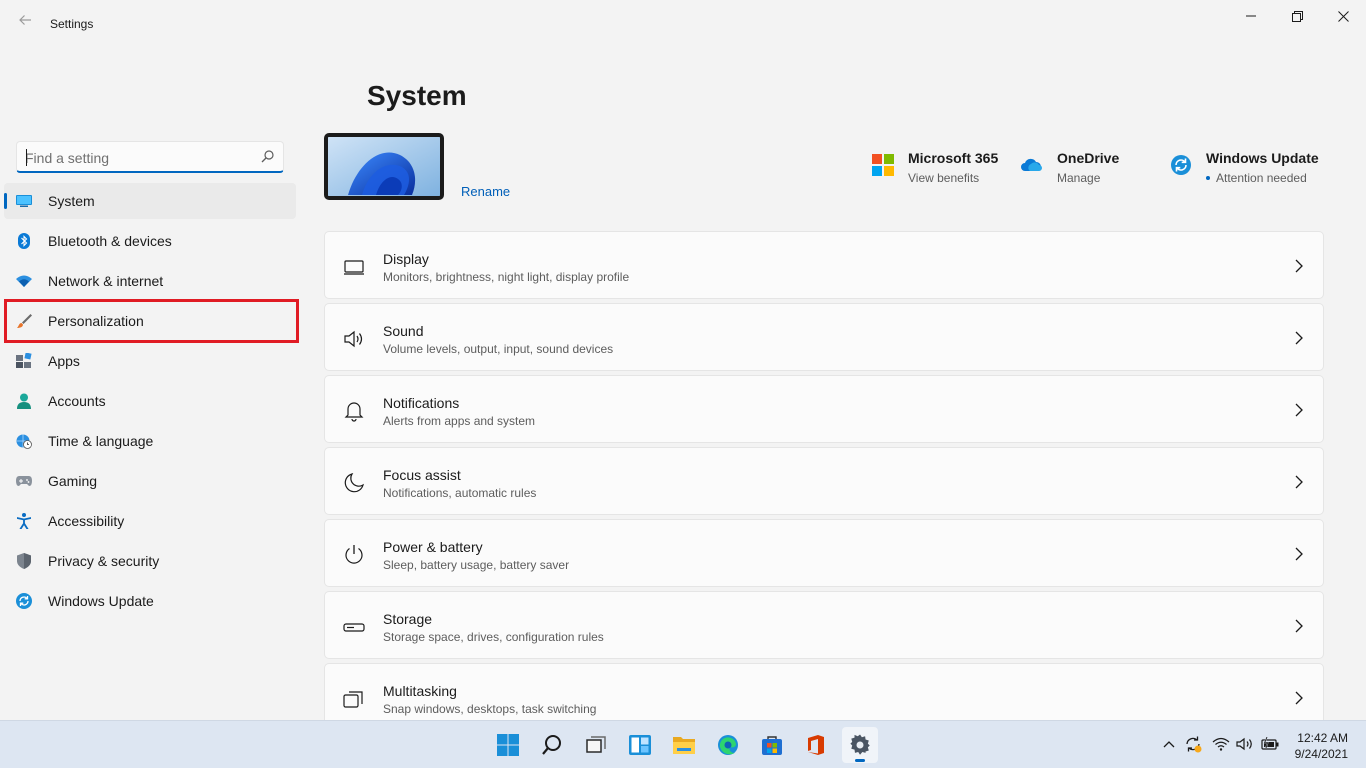 The width and height of the screenshot is (1366, 768). I want to click on title-bar: Settings, so click(683, 24).